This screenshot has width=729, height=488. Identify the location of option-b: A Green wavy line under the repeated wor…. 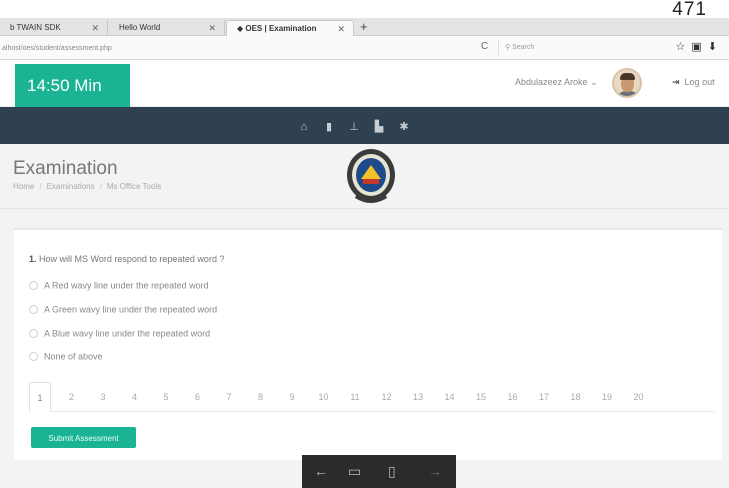
(123, 309).